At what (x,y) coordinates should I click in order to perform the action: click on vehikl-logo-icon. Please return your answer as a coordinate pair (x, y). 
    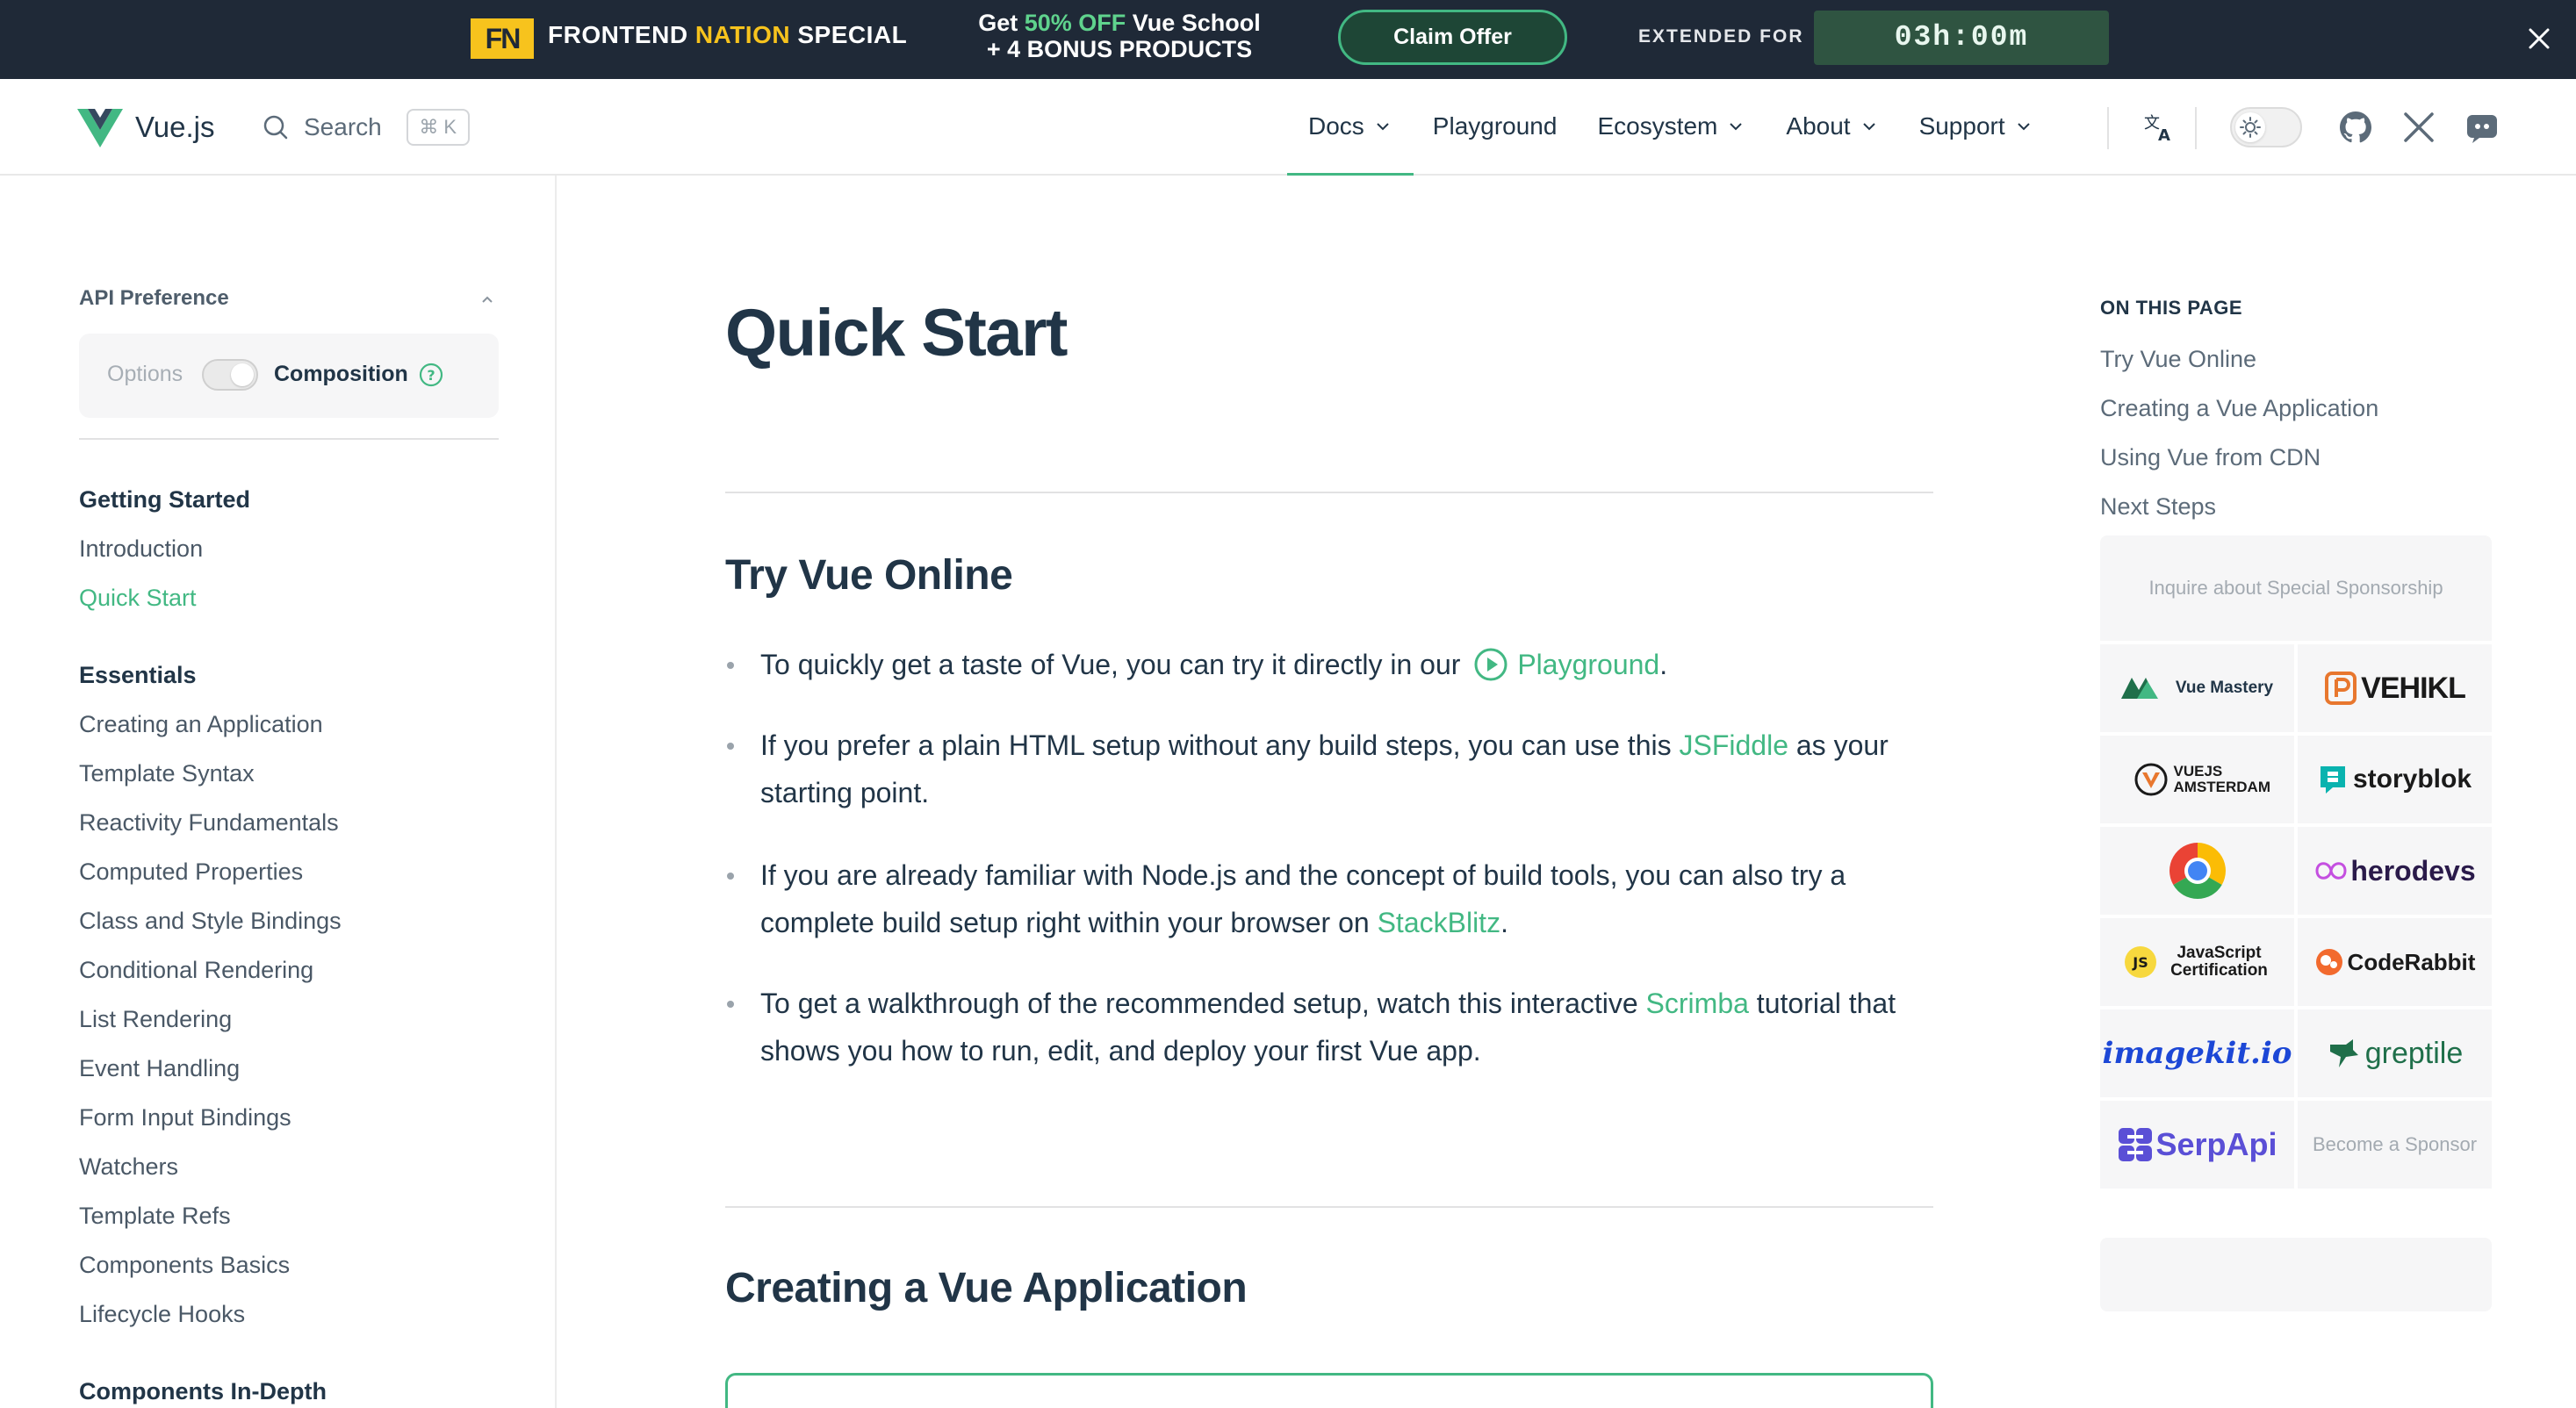
    Looking at the image, I should click on (2341, 688).